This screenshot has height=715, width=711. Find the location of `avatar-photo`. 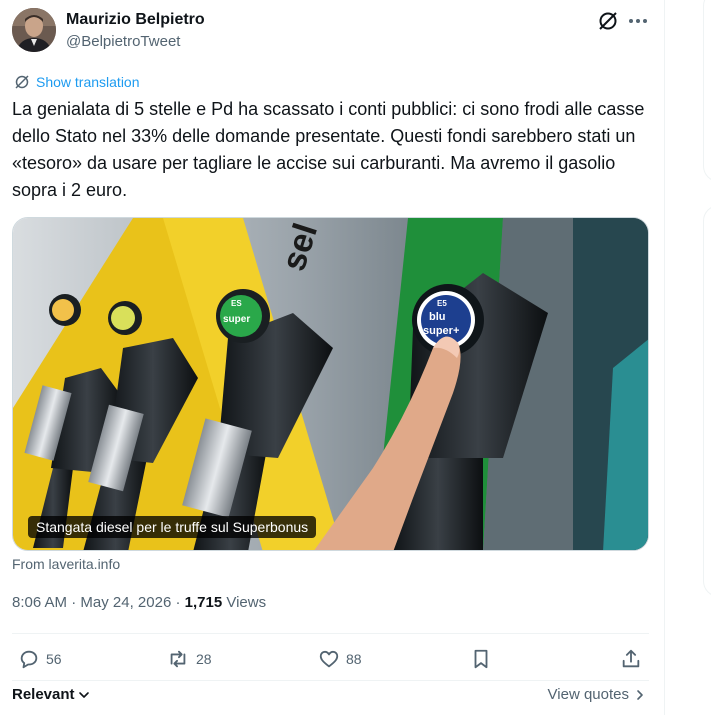

avatar-photo is located at coordinates (34, 30).